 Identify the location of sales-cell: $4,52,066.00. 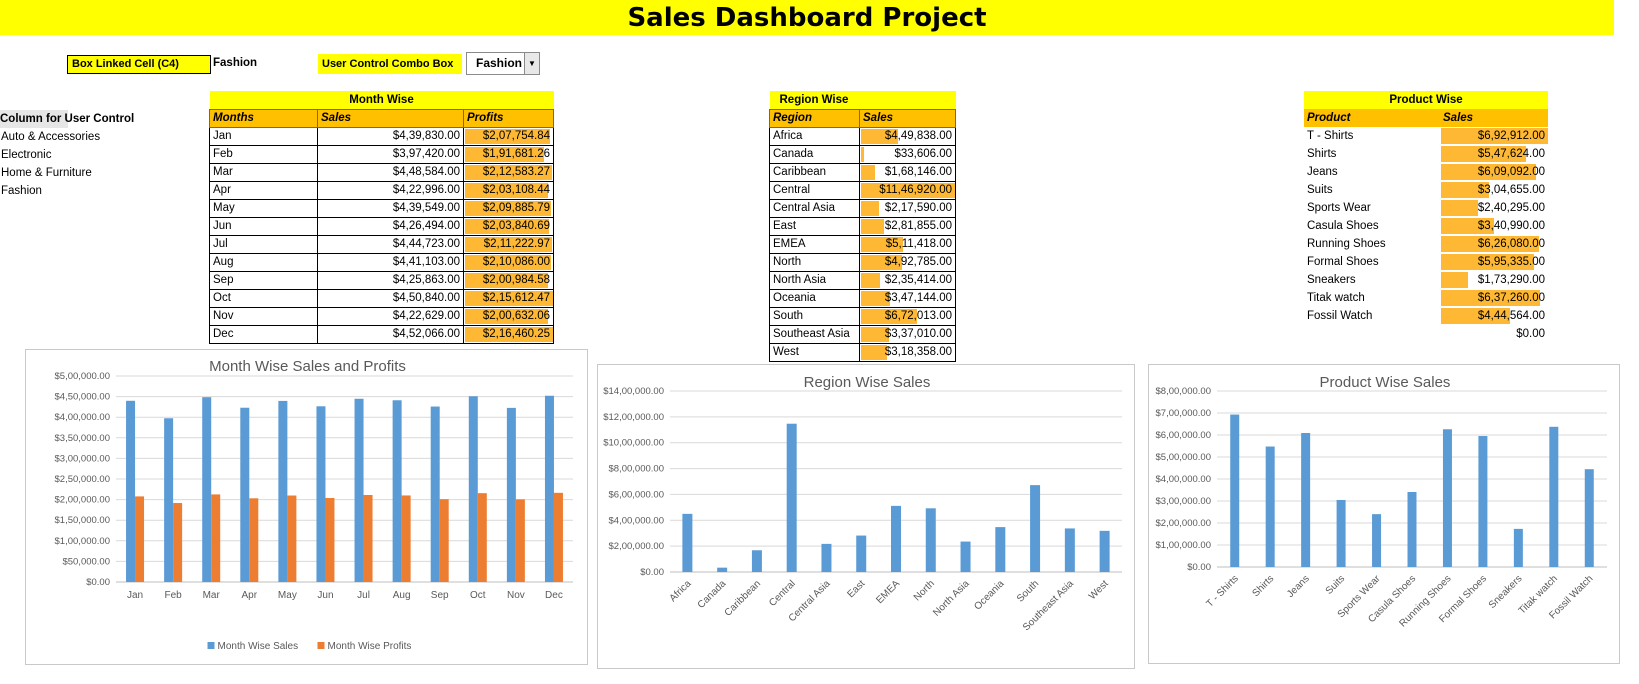
(390, 334).